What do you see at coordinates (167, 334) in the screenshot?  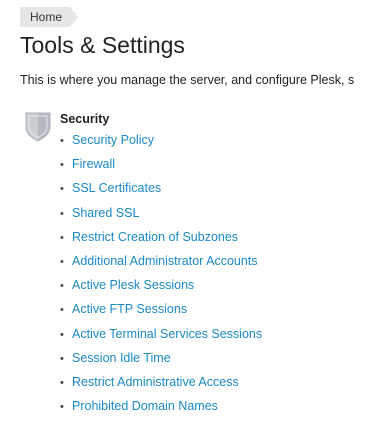 I see `active-terminal-sessions-link: Active Terminal Services Sessions` at bounding box center [167, 334].